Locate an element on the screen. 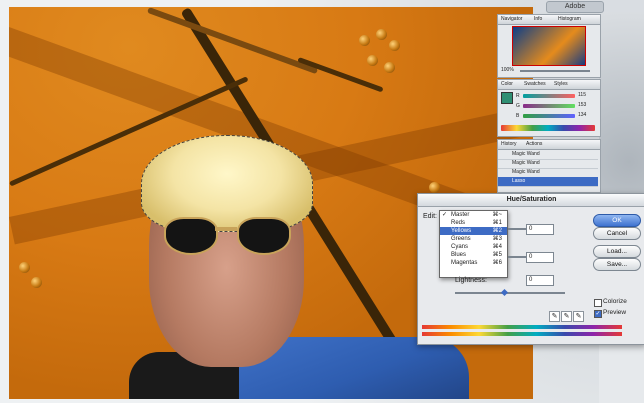 The height and width of the screenshot is (403, 644). menu-item-label: Yellows is located at coordinates (461, 231).